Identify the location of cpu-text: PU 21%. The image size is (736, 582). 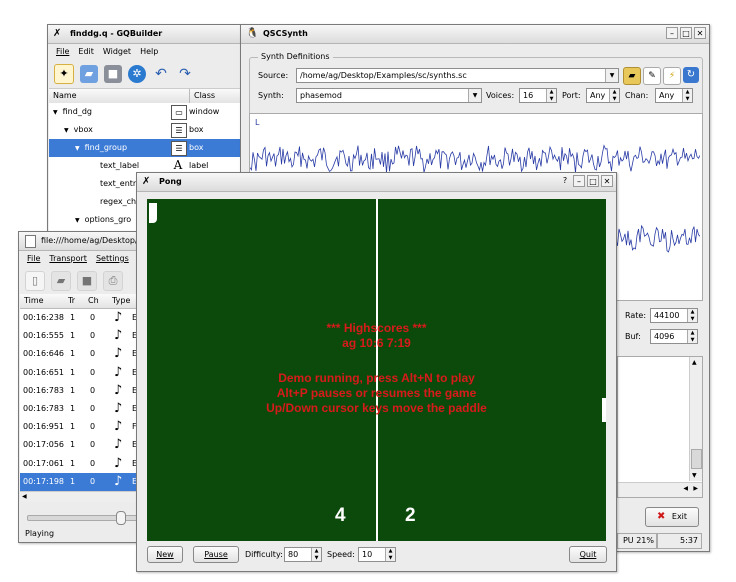
(638, 540).